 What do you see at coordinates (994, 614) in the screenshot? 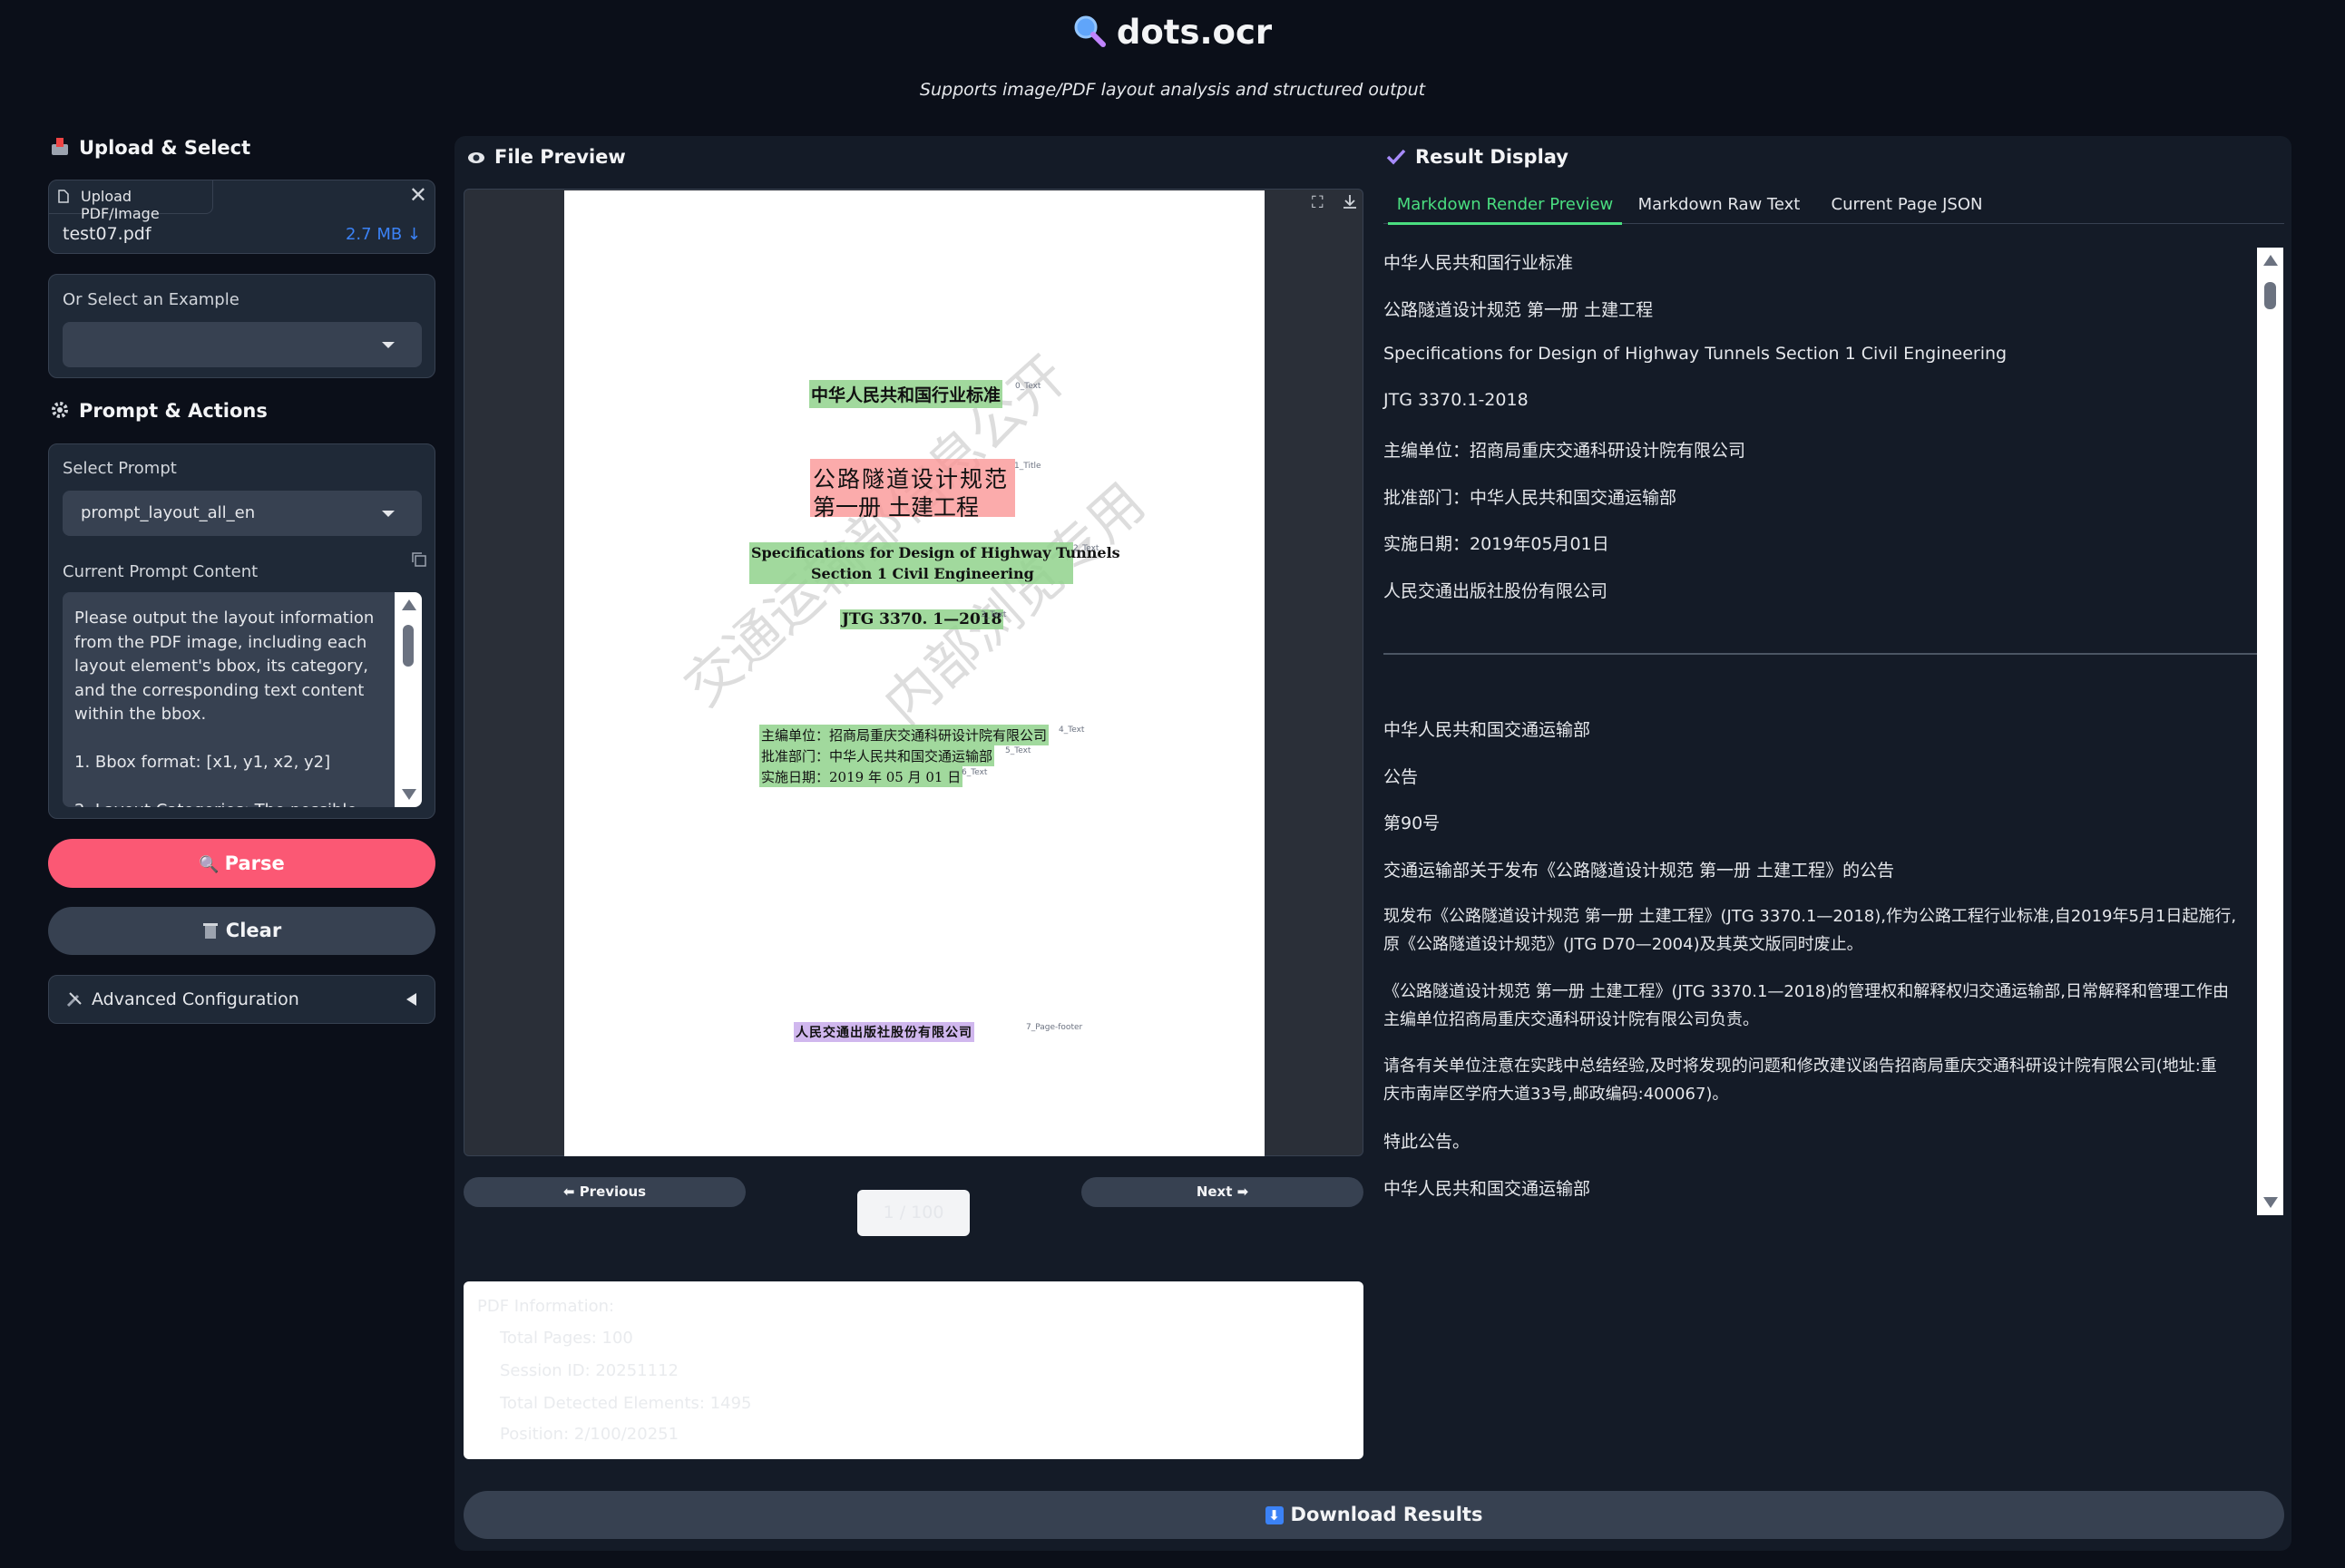
I see `layout-box-tag: 3_Text` at bounding box center [994, 614].